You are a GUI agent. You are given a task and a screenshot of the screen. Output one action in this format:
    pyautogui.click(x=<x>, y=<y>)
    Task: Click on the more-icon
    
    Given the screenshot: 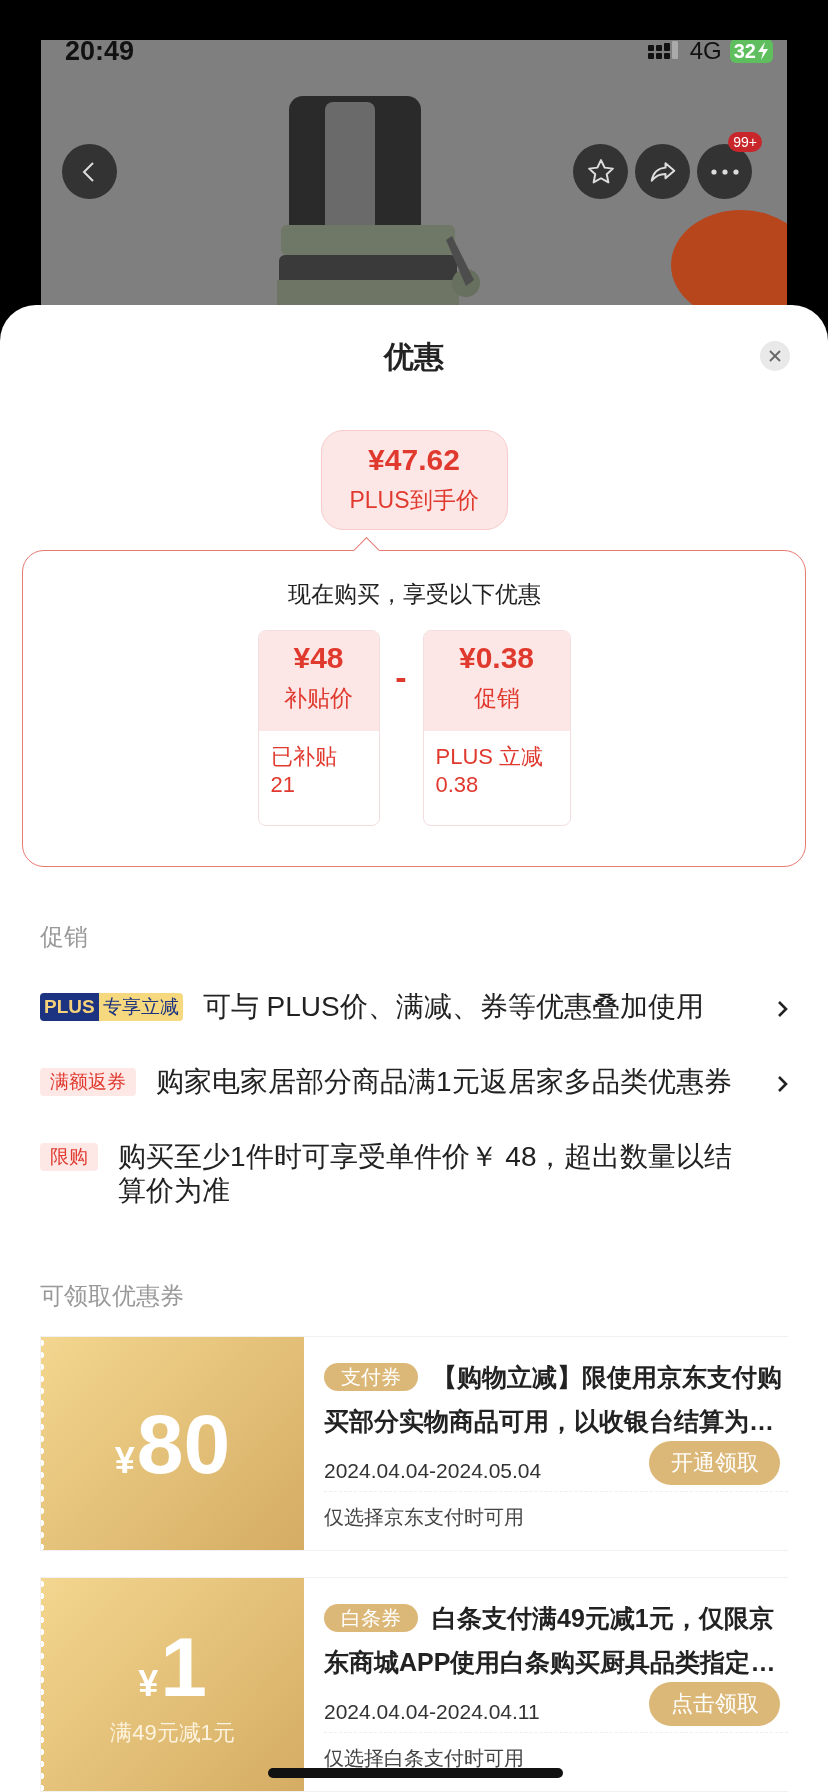 What is the action you would take?
    pyautogui.click(x=724, y=171)
    